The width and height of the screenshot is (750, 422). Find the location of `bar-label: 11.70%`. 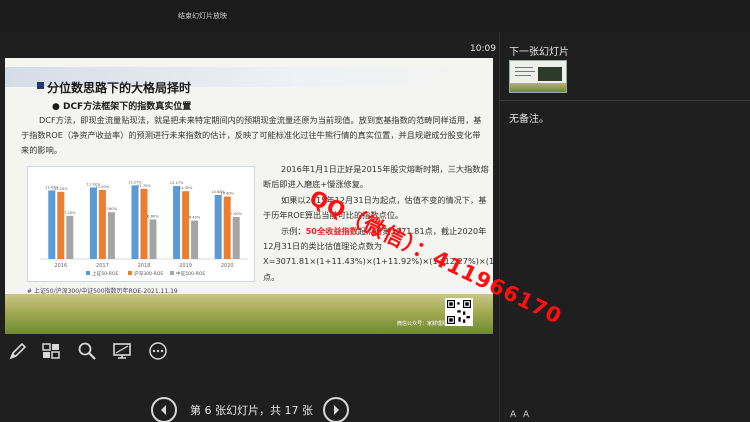

bar-label: 11.70% is located at coordinates (144, 186).